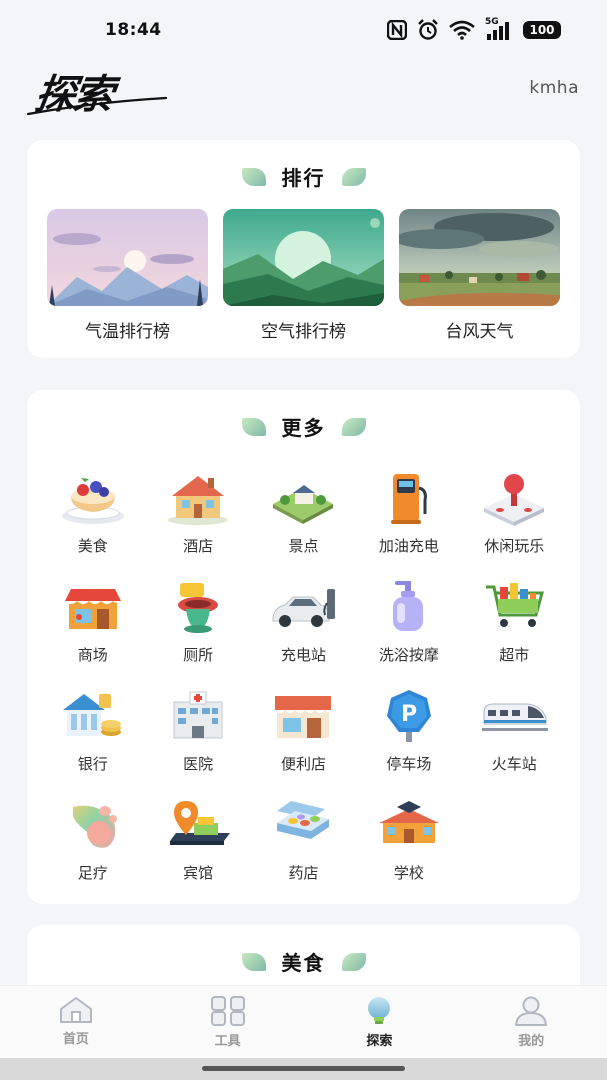  I want to click on convenience-store-icon, so click(303, 716).